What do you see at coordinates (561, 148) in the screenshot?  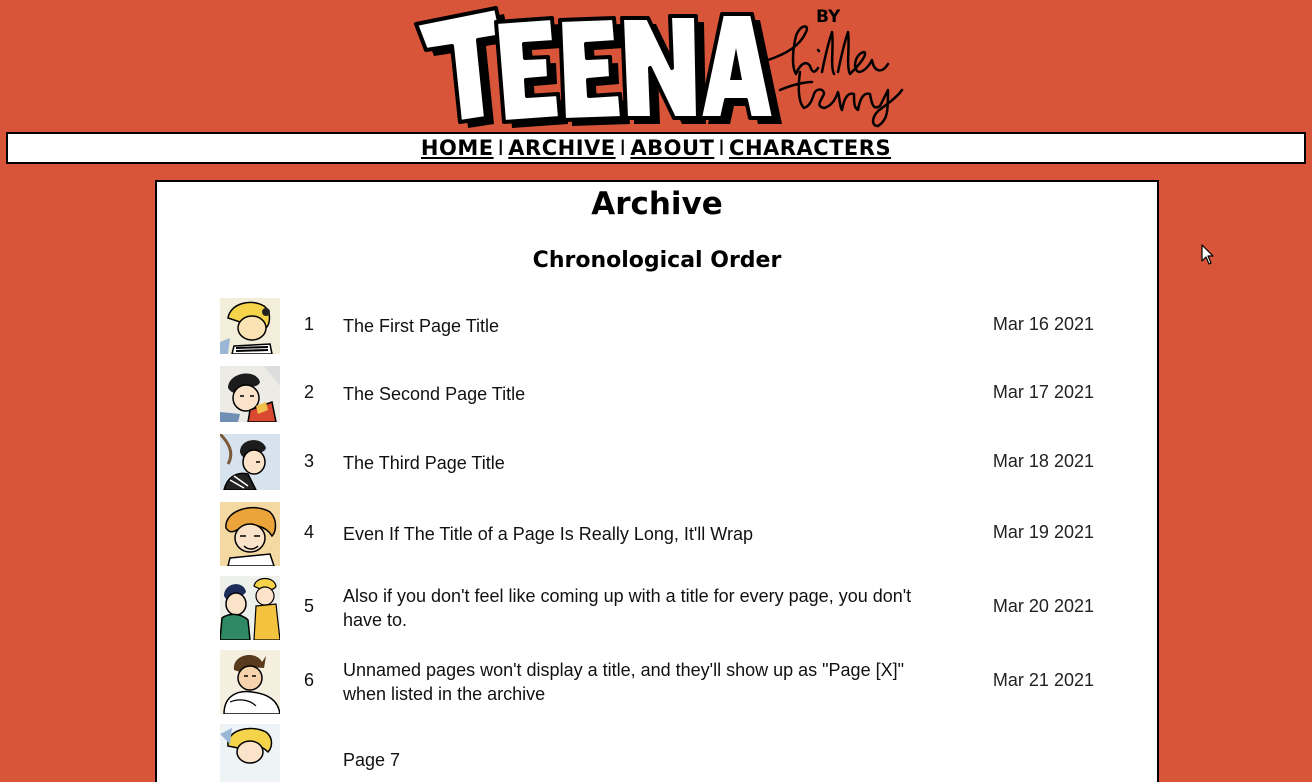 I see `nav-archive-link: ARCHIVE` at bounding box center [561, 148].